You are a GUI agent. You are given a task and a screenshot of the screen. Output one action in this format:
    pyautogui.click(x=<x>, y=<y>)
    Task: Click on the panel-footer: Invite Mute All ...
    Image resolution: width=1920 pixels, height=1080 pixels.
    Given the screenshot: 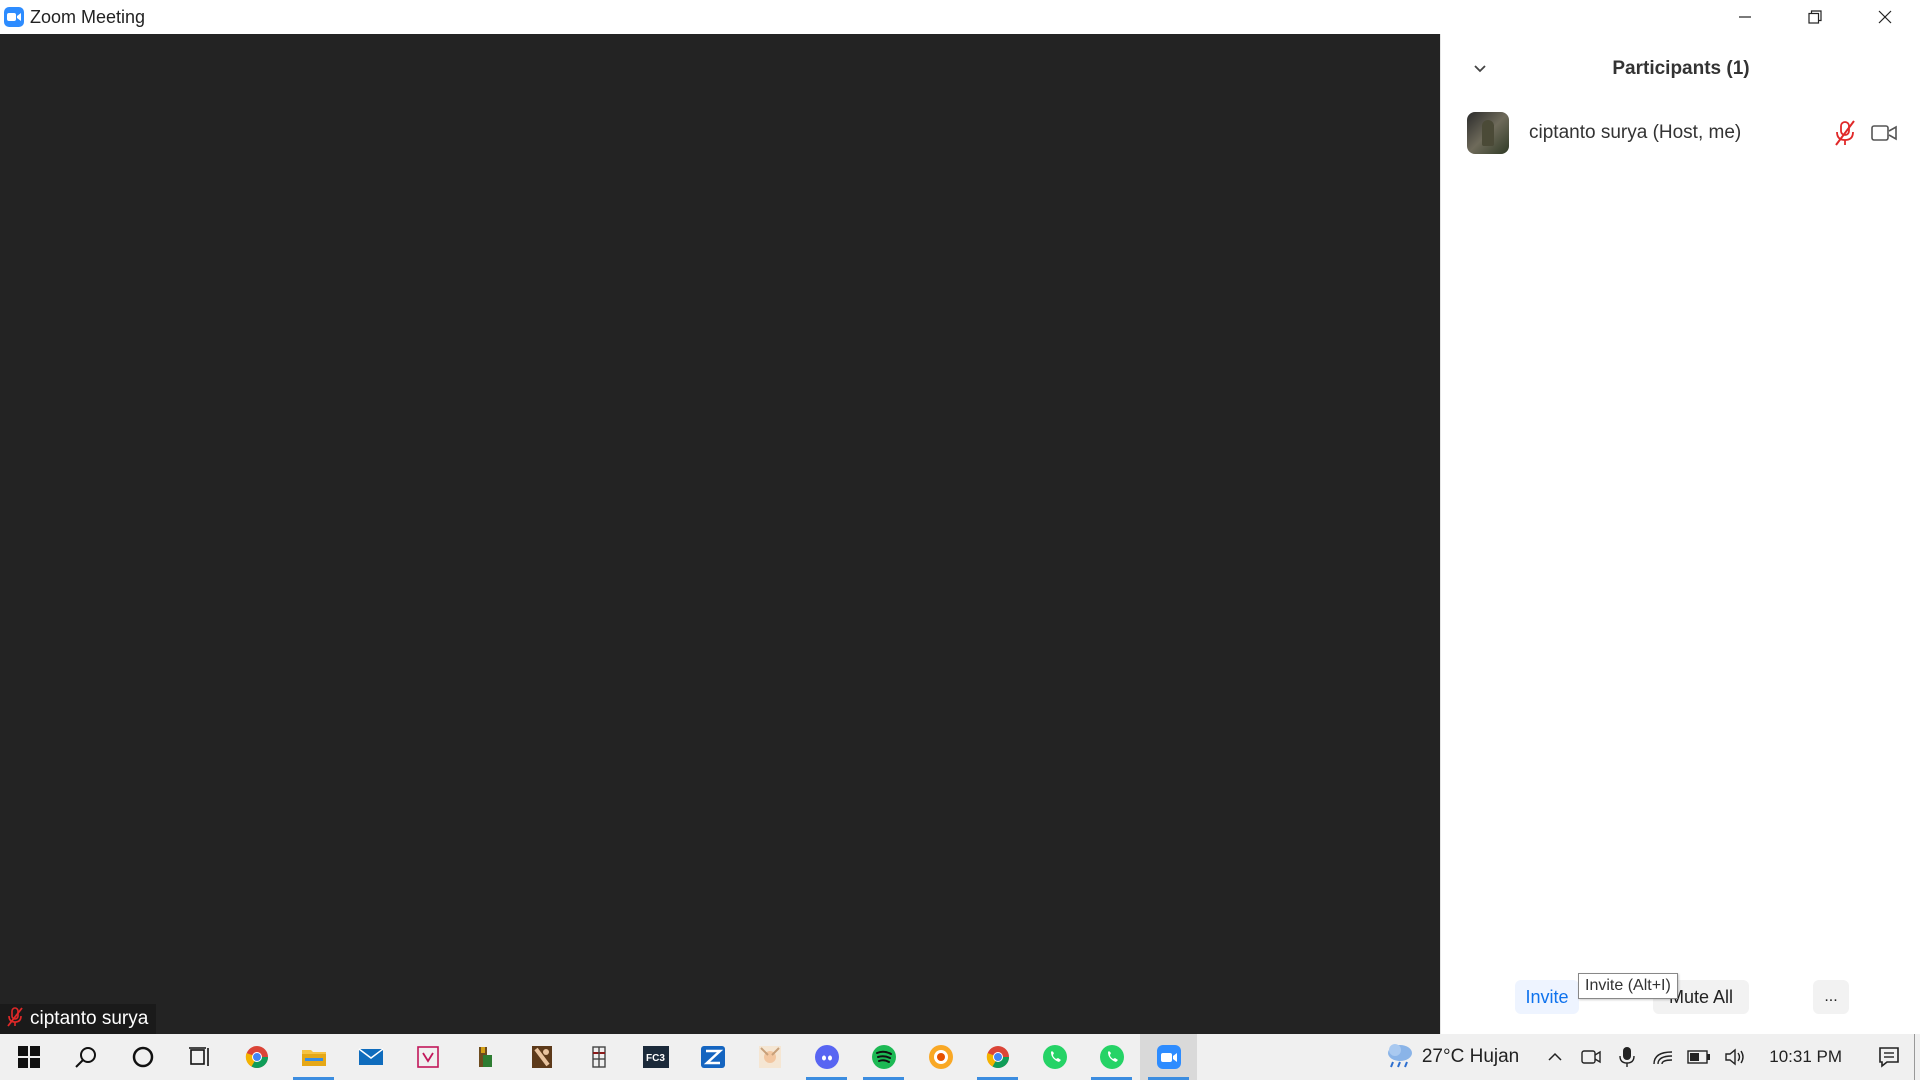 What is the action you would take?
    pyautogui.click(x=1680, y=998)
    